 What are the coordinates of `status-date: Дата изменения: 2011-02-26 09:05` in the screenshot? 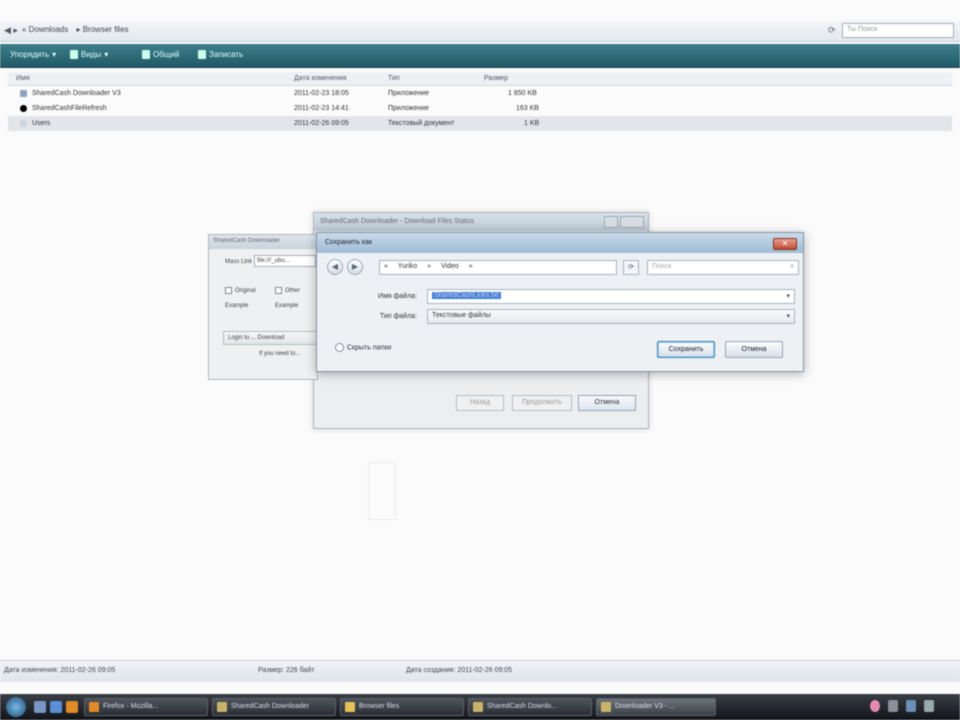 It's located at (60, 670).